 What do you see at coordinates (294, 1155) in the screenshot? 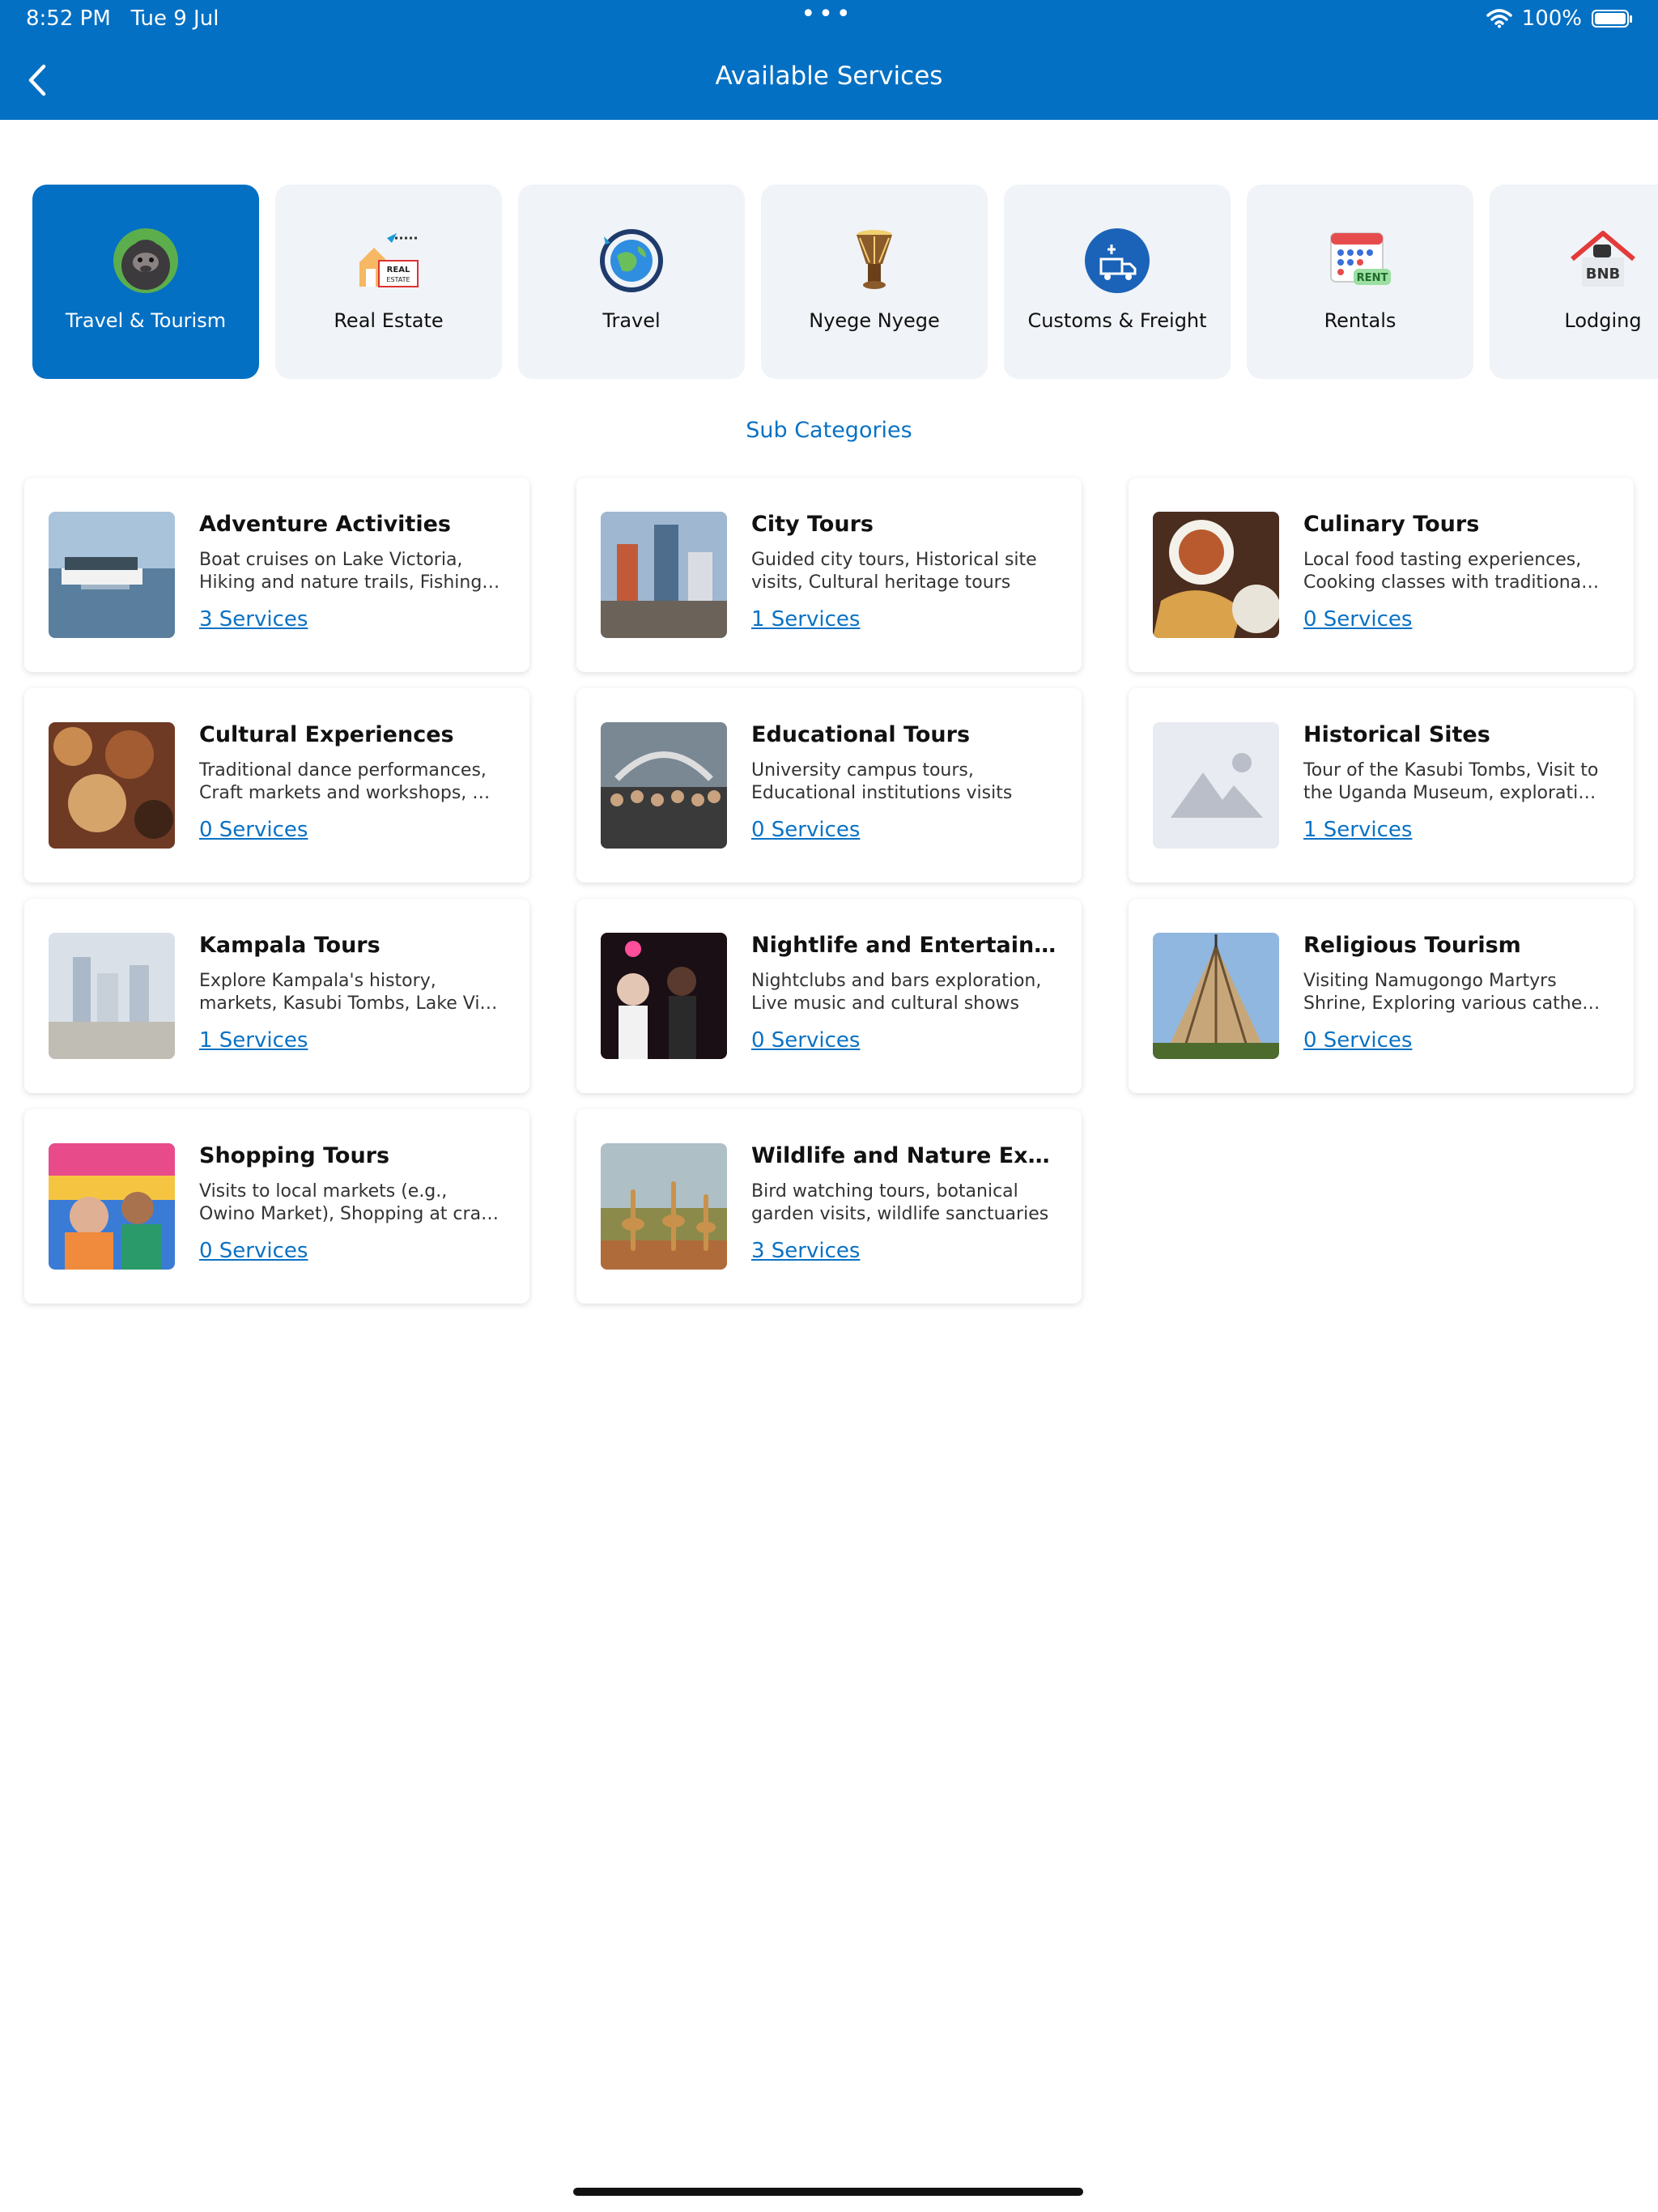
I see `subcategory-title: Shopping Tours` at bounding box center [294, 1155].